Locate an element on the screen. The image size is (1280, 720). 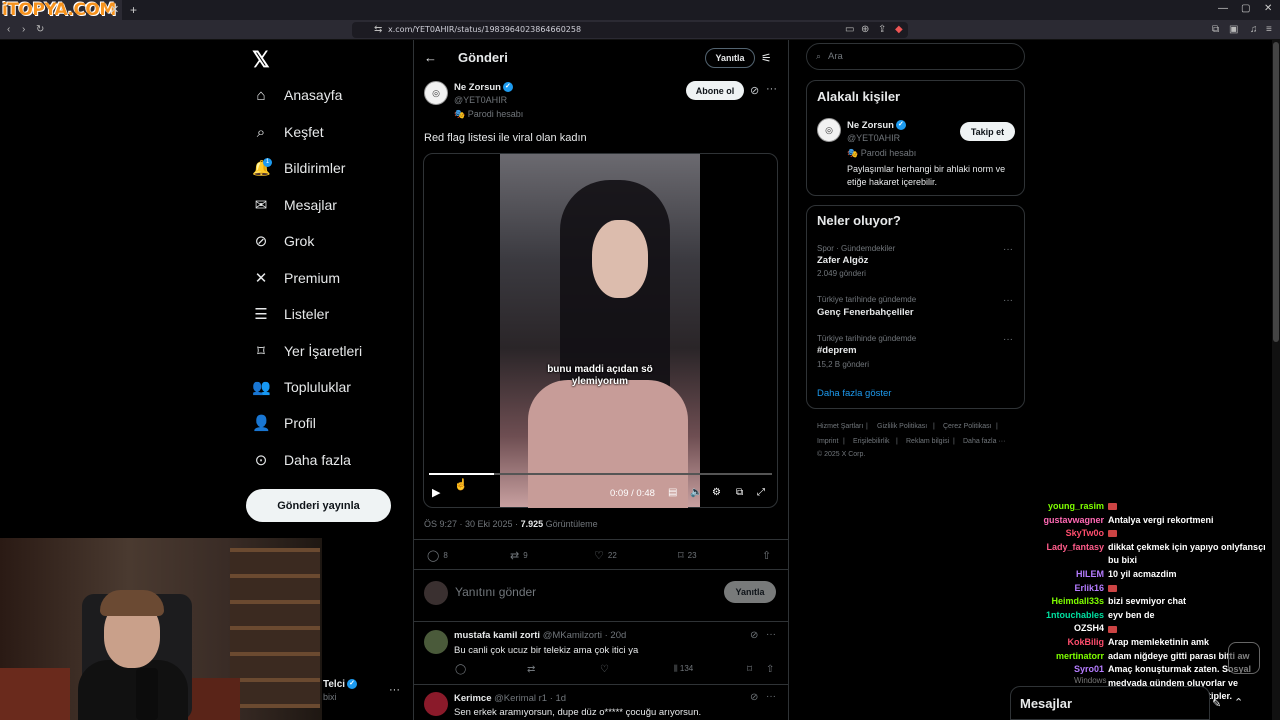
chat-username: OZSH4 is located at coordinates (1072, 628).